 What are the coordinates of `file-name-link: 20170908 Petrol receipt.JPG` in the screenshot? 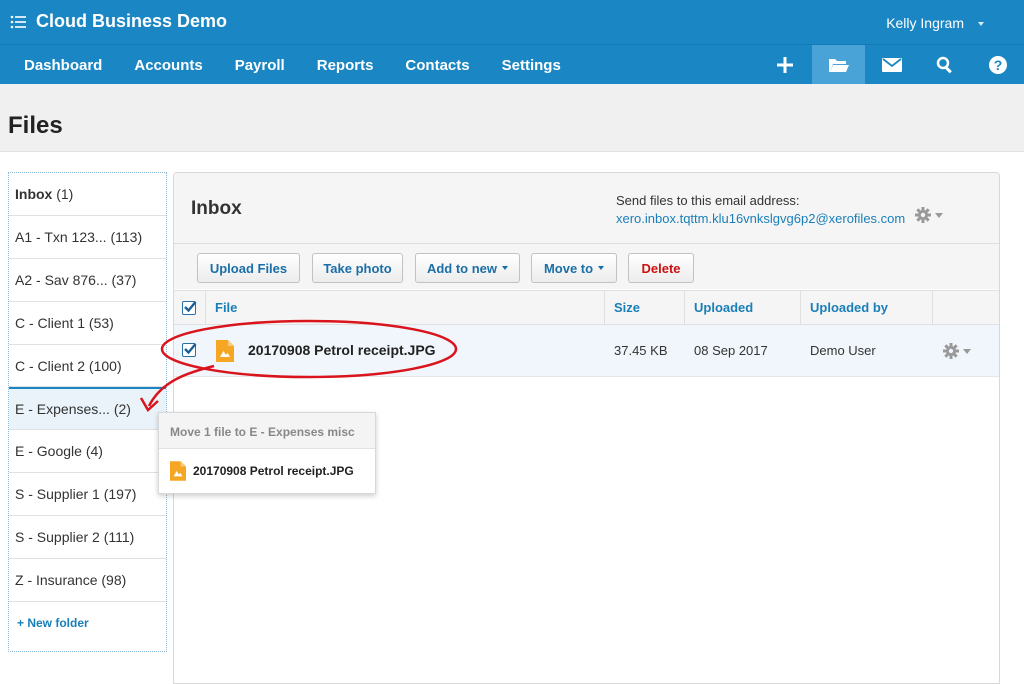 It's located at (342, 350).